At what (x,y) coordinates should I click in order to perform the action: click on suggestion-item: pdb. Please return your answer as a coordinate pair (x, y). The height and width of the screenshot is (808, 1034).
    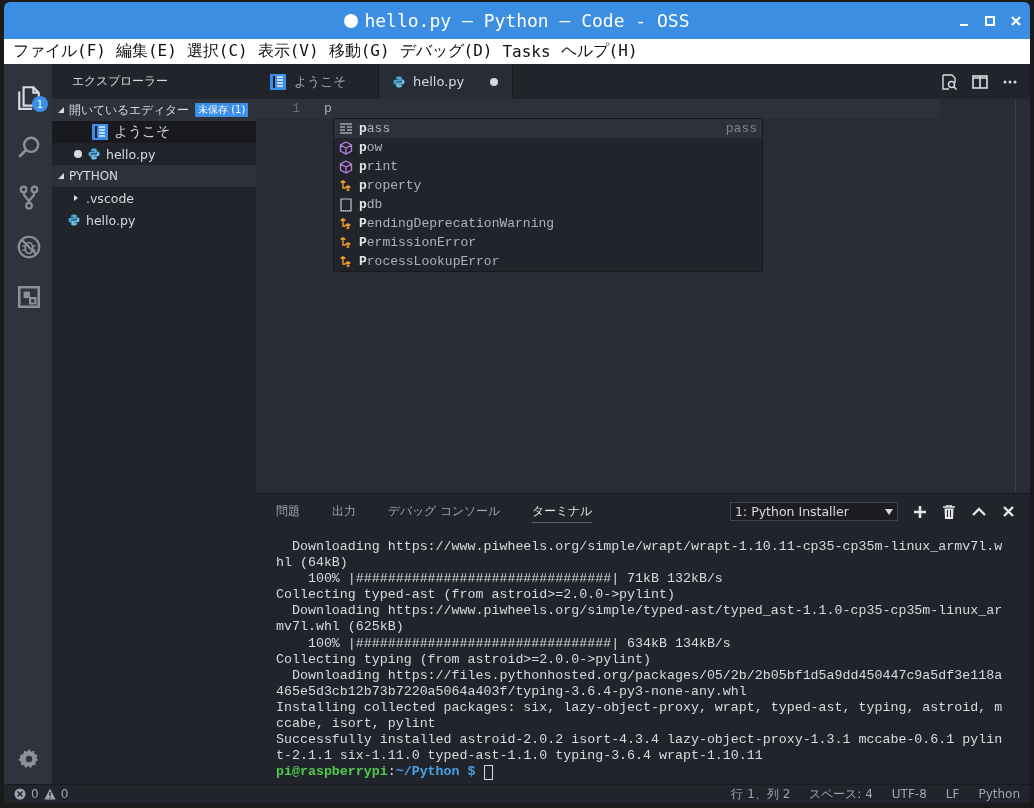
    Looking at the image, I should click on (548, 204).